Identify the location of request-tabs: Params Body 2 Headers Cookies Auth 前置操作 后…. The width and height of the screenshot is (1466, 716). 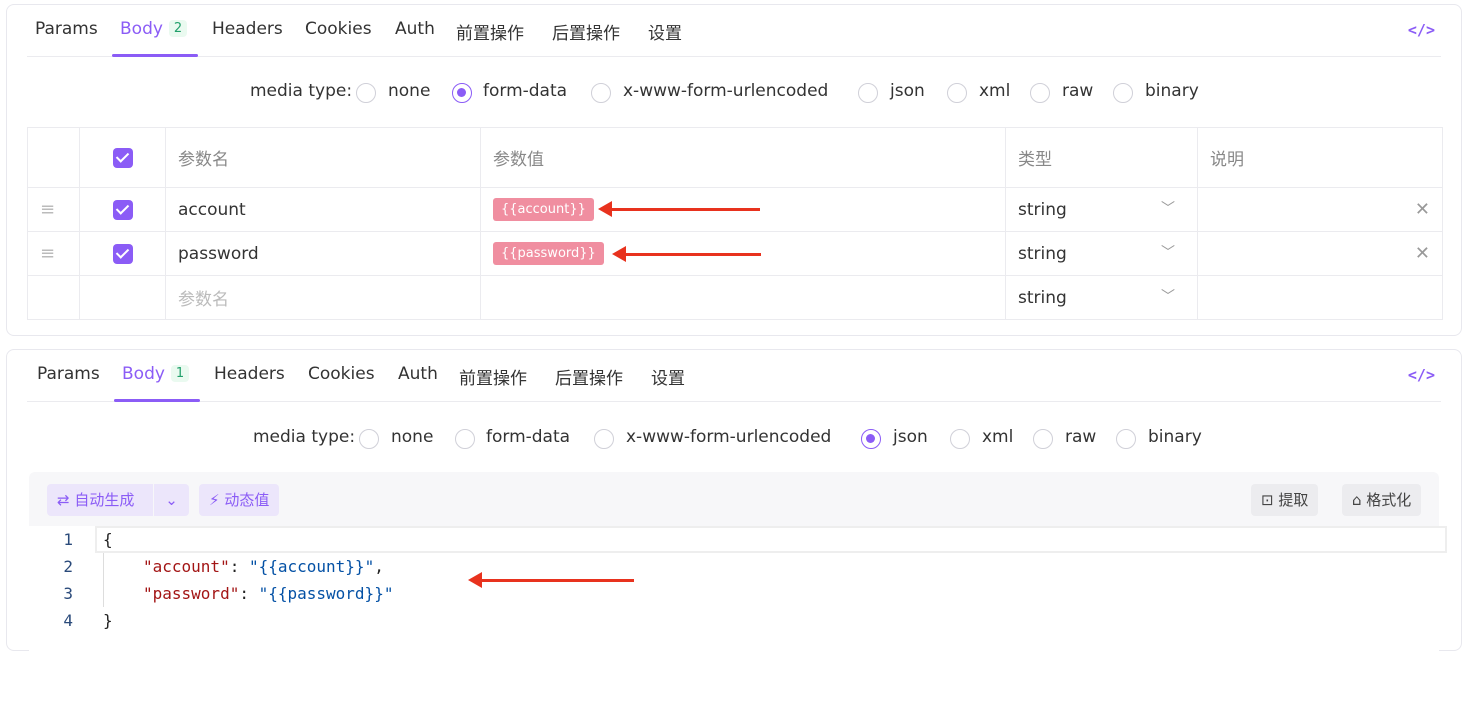
(734, 31).